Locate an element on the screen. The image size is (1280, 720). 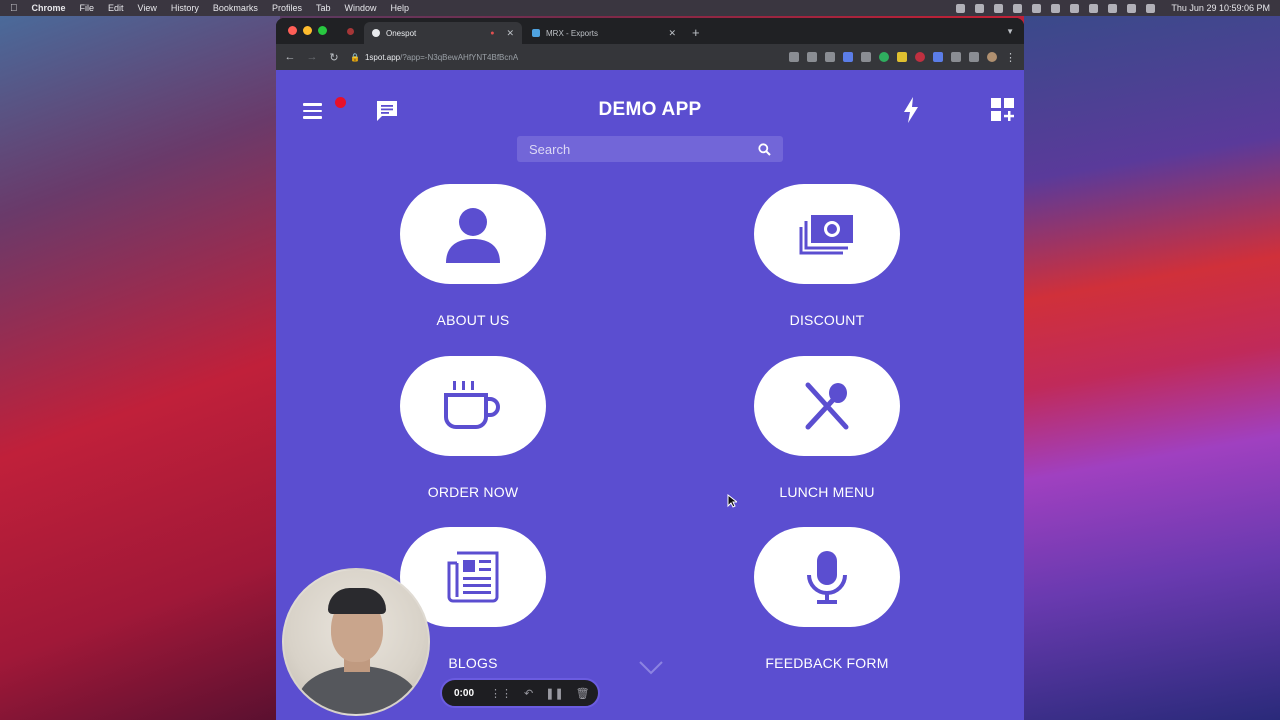
bookmark-star-icon is located at coordinates (830, 57).